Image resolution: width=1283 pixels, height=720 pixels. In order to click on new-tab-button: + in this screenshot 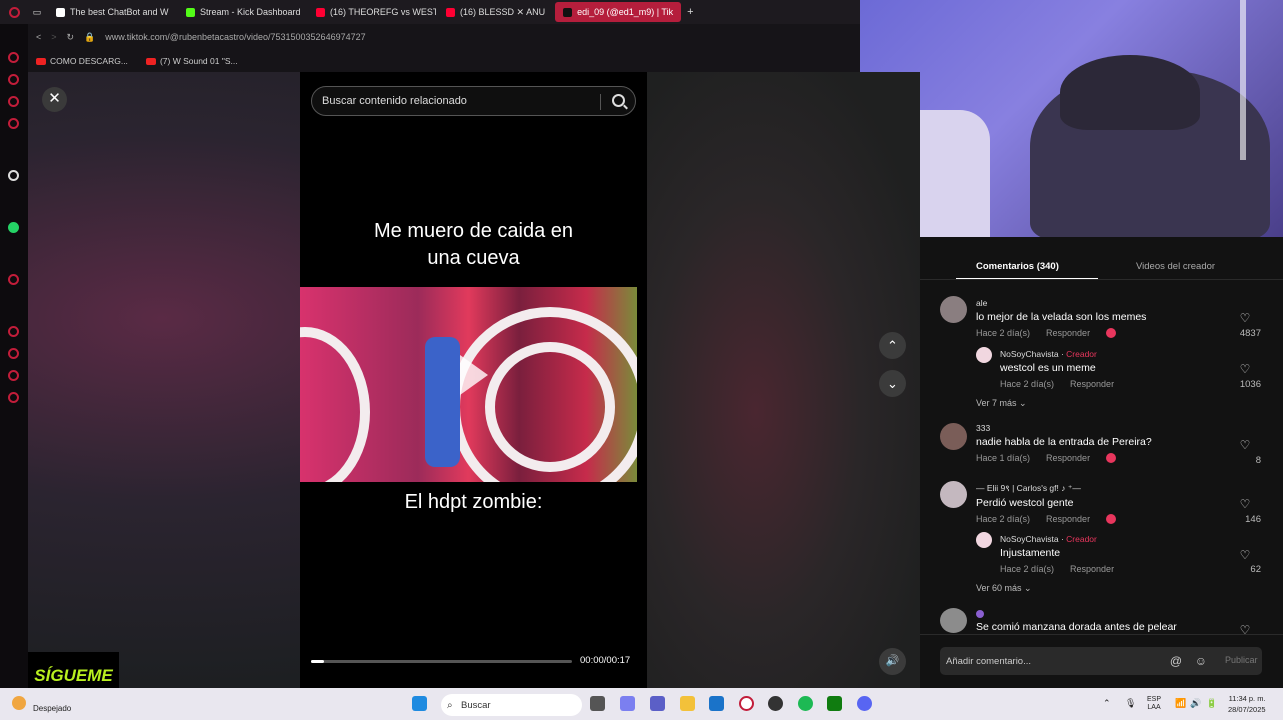, I will do `click(690, 12)`.